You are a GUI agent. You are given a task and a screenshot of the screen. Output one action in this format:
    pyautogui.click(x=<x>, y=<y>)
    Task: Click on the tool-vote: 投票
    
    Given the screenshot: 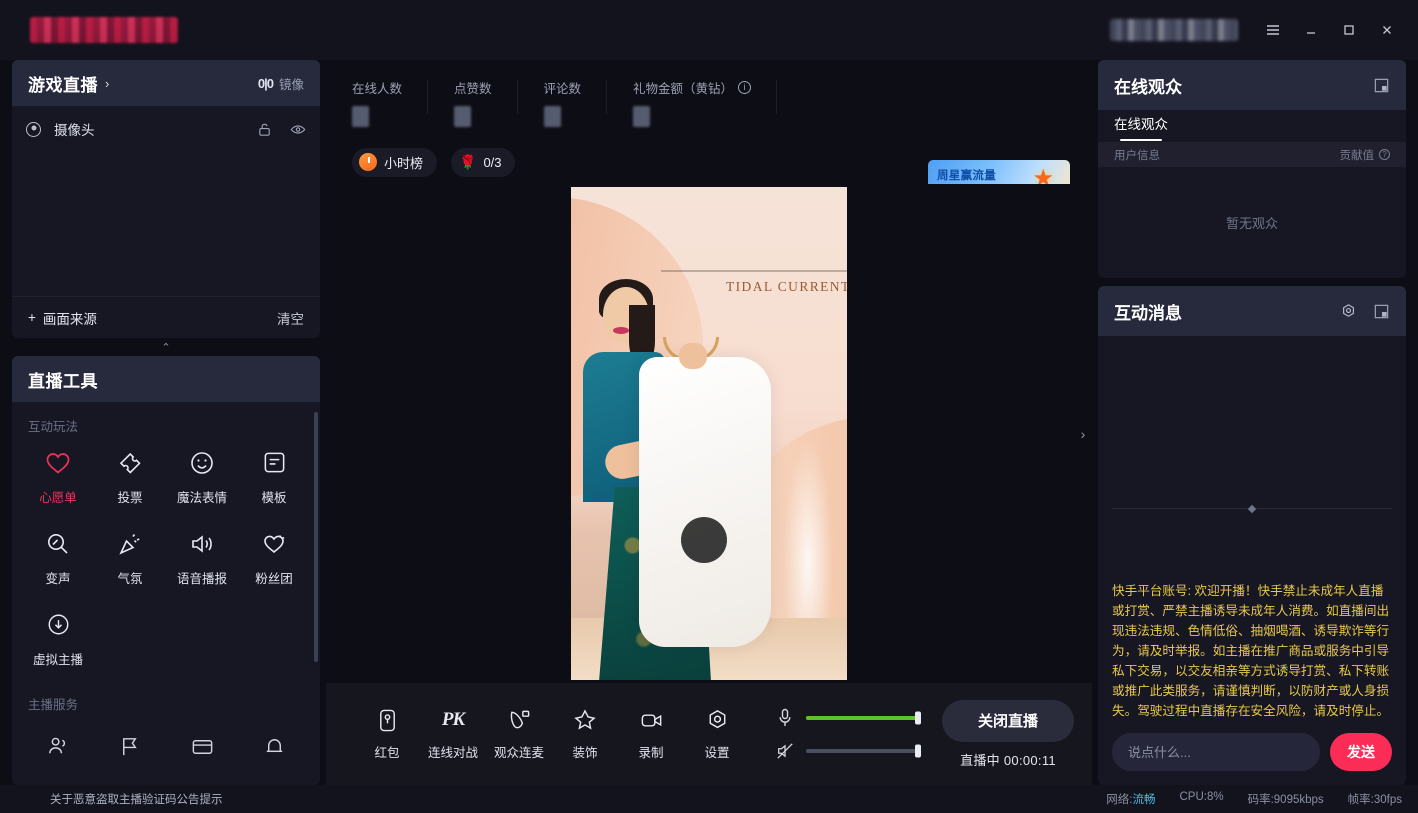 What is the action you would take?
    pyautogui.click(x=130, y=477)
    